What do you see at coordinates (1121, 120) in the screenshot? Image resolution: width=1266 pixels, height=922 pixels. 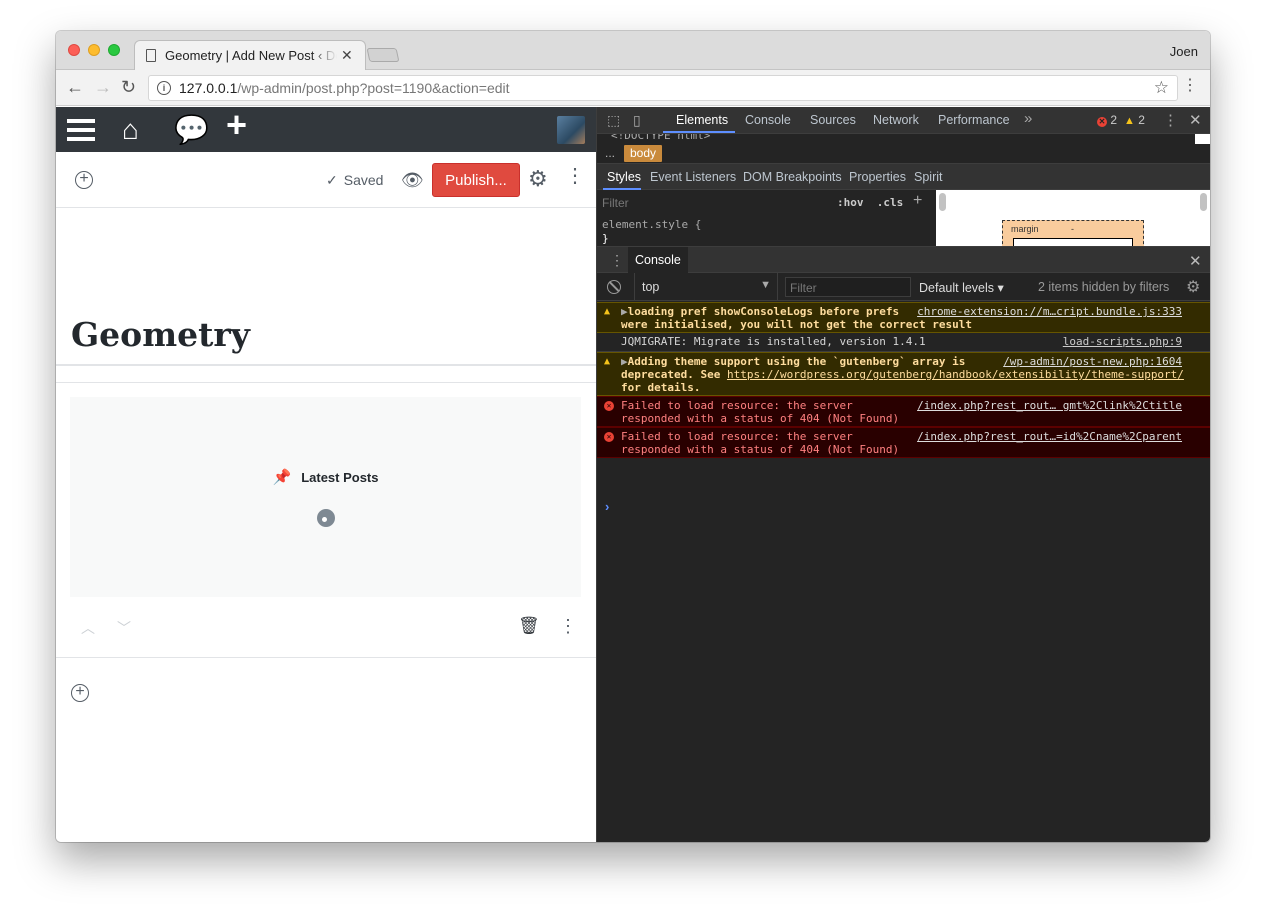 I see `issue-counts: ✕ 2 ▲ 2` at bounding box center [1121, 120].